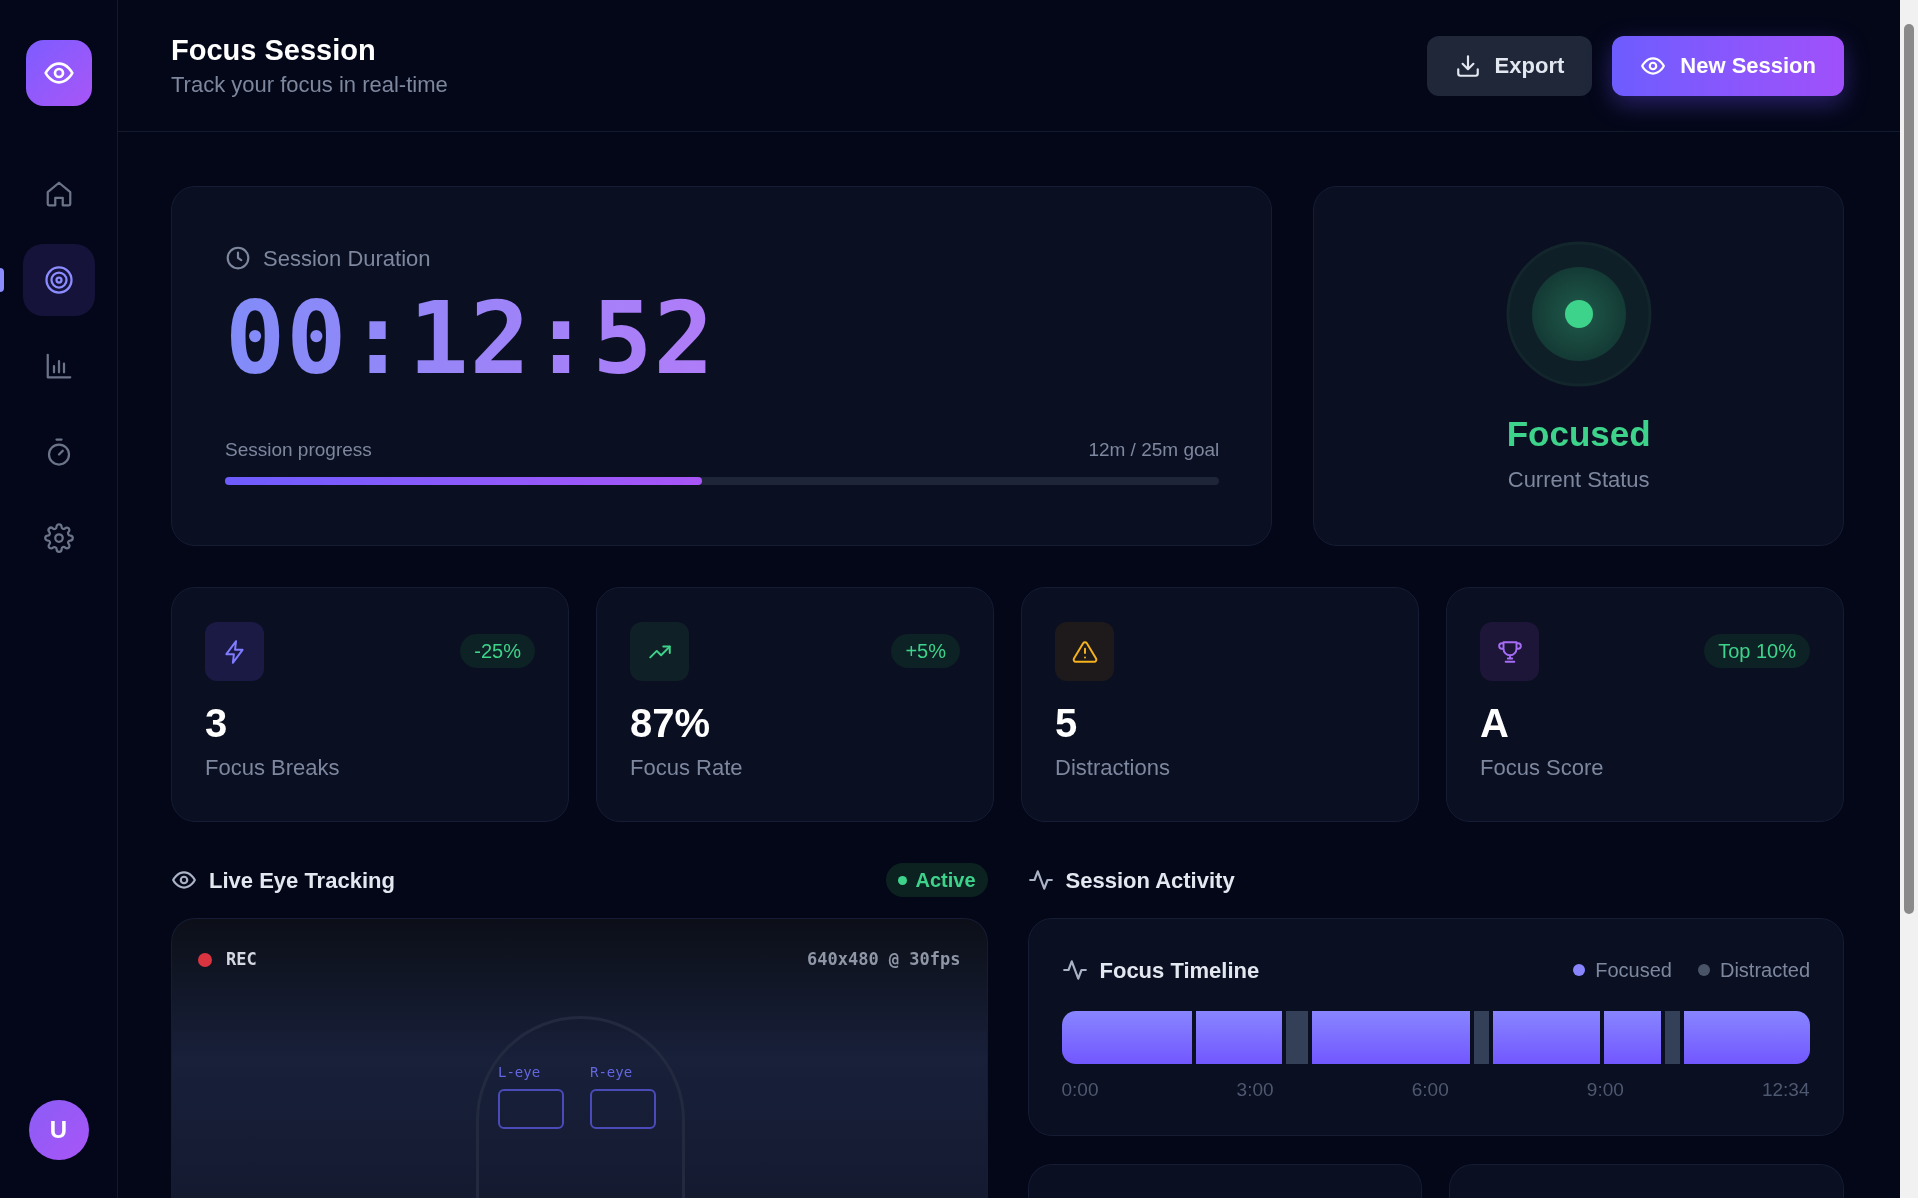 Image resolution: width=1918 pixels, height=1198 pixels. I want to click on change-badge: Top 10%, so click(1757, 651).